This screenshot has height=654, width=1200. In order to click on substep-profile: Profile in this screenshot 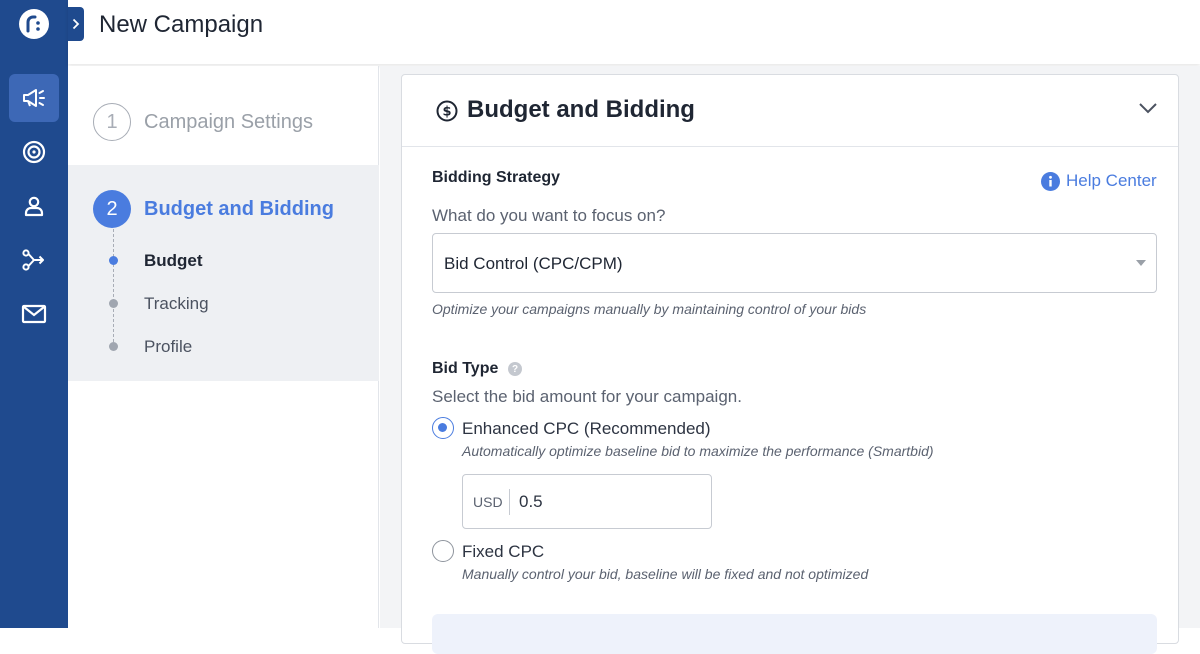, I will do `click(168, 347)`.